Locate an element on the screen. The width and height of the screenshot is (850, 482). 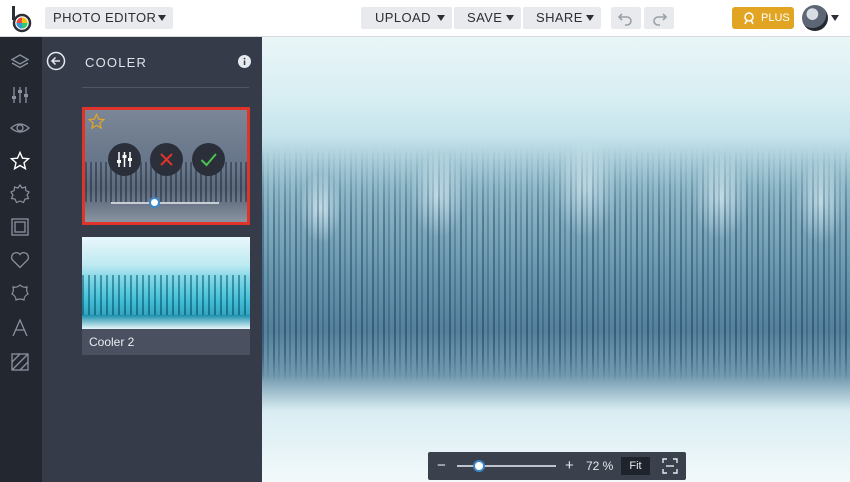
share-label: SHARE is located at coordinates (559, 17).